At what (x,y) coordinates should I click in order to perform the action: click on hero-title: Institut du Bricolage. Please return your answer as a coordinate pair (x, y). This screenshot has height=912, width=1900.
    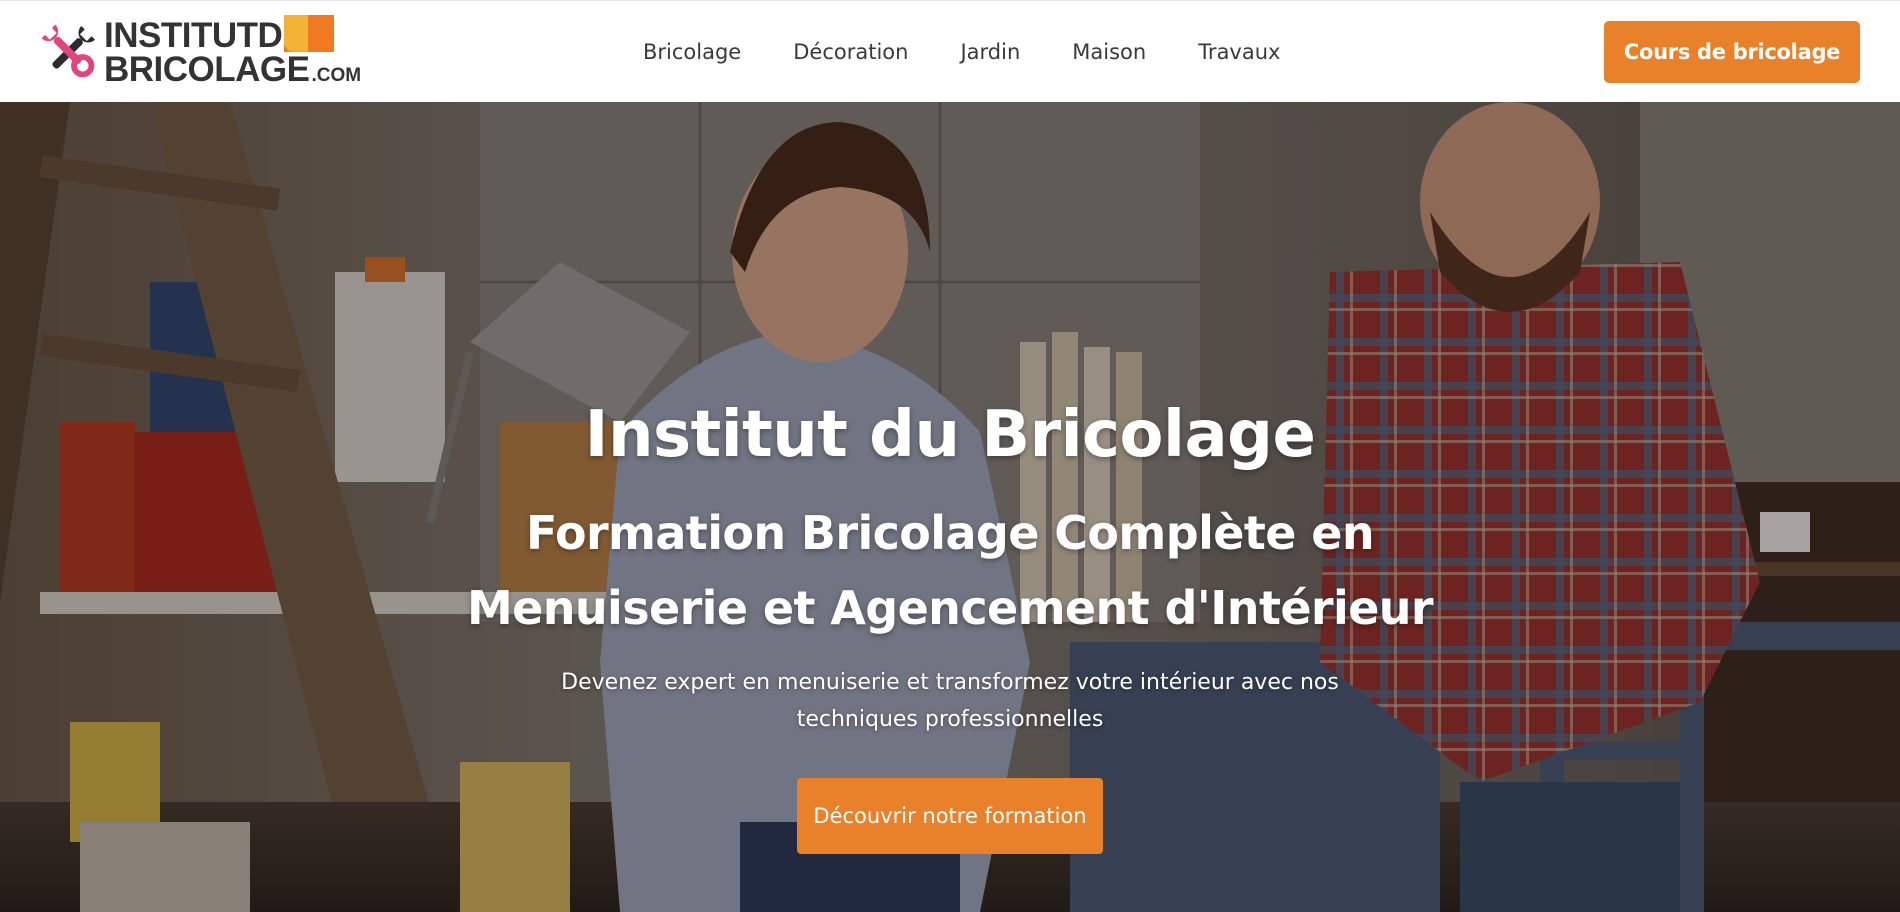
    Looking at the image, I should click on (950, 435).